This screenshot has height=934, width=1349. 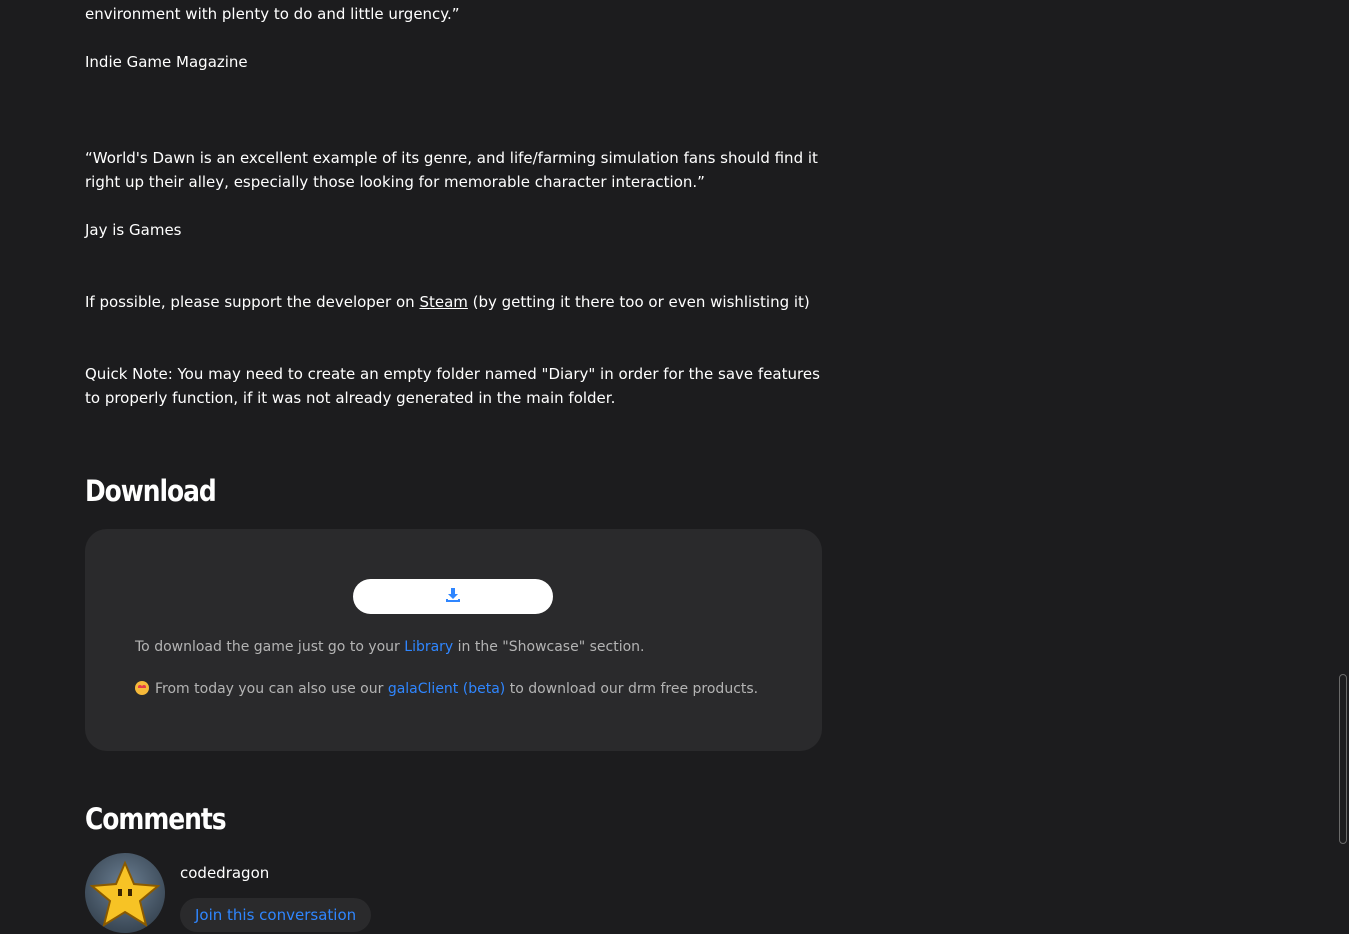 What do you see at coordinates (632, 689) in the screenshot?
I see `galaclient-note-after: to download our drm free products.` at bounding box center [632, 689].